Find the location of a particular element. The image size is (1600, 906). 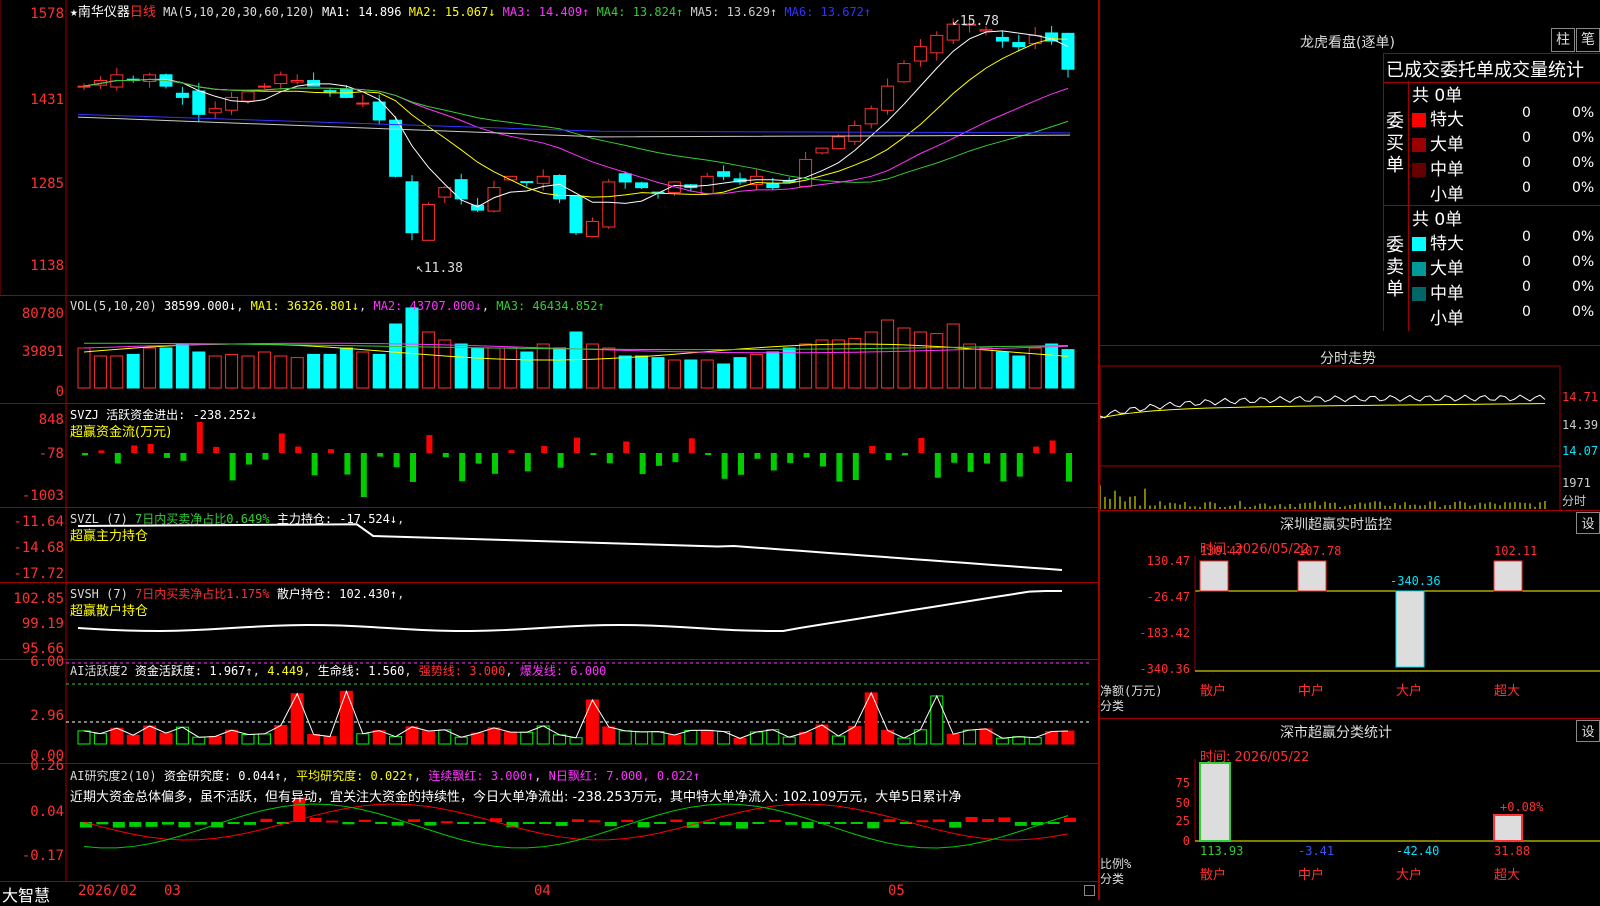

intraday-panel: 分时走势 14.71 14.39 14.07 1971 分时 is located at coordinates (1350, 428).